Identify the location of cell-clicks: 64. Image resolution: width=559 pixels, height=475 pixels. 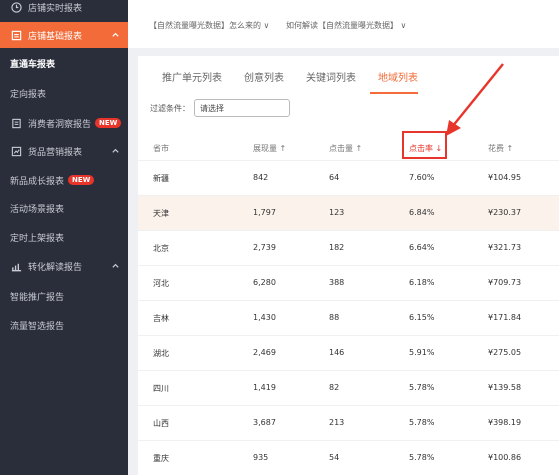
(334, 177).